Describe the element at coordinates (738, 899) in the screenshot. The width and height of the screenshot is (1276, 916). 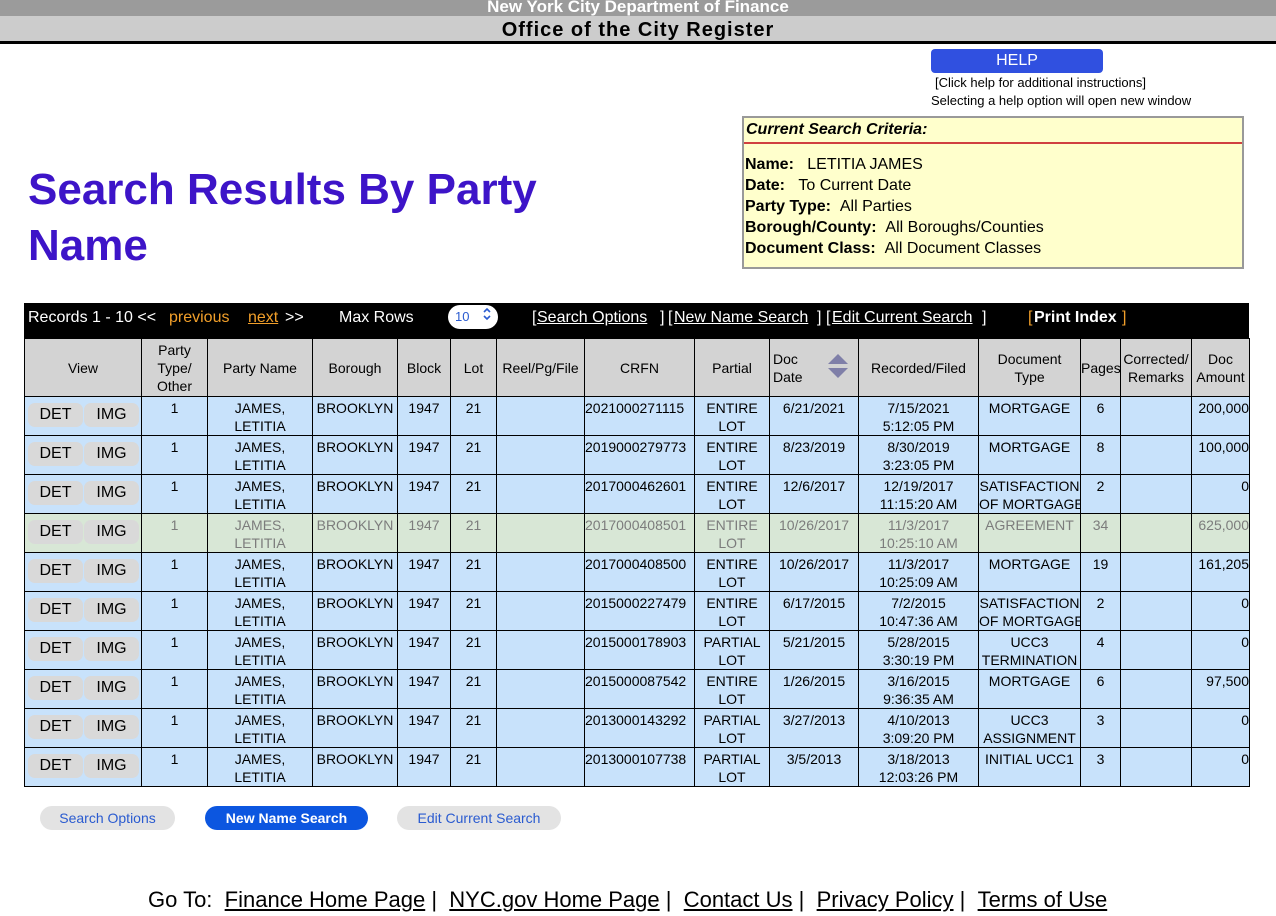
I see `contact-us-link: Contact Us` at that location.